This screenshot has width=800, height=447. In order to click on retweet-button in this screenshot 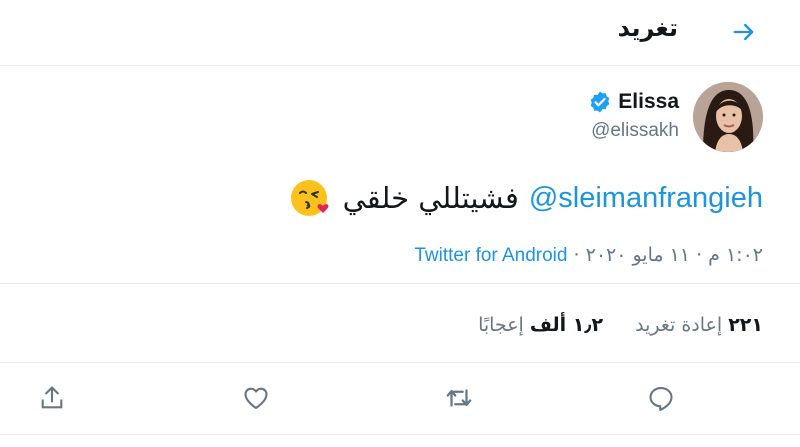, I will do `click(459, 398)`.